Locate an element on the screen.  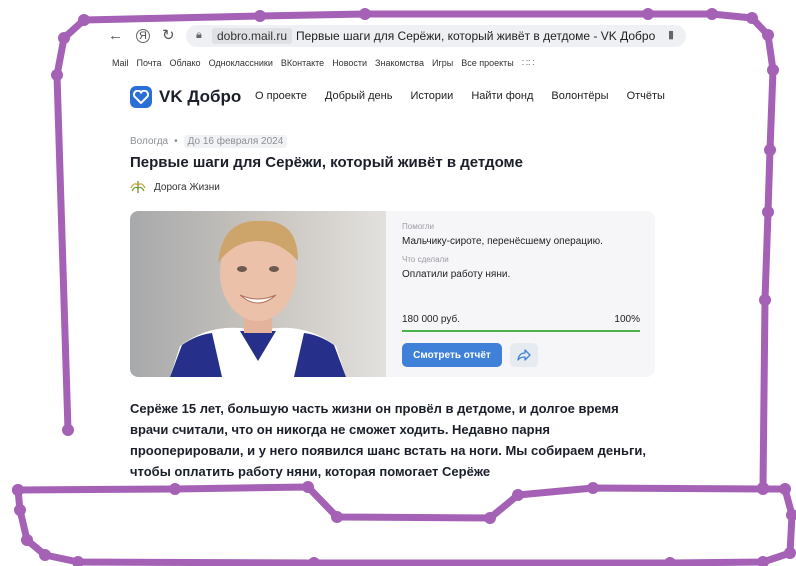
bookmark-oblako: Облако is located at coordinates (185, 63).